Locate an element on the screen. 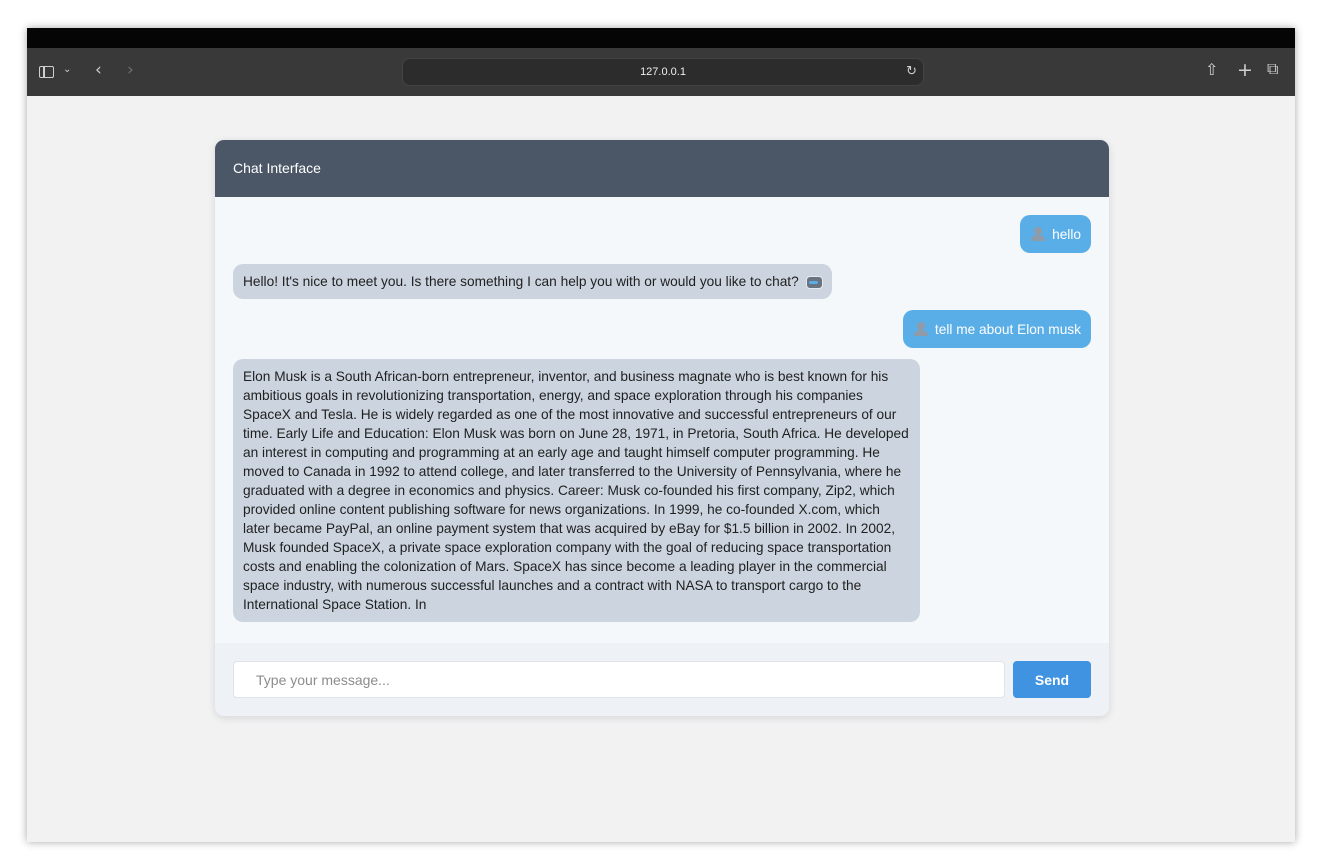 The width and height of the screenshot is (1319, 857). message-text: tell me about Elon musk is located at coordinates (1007, 329).